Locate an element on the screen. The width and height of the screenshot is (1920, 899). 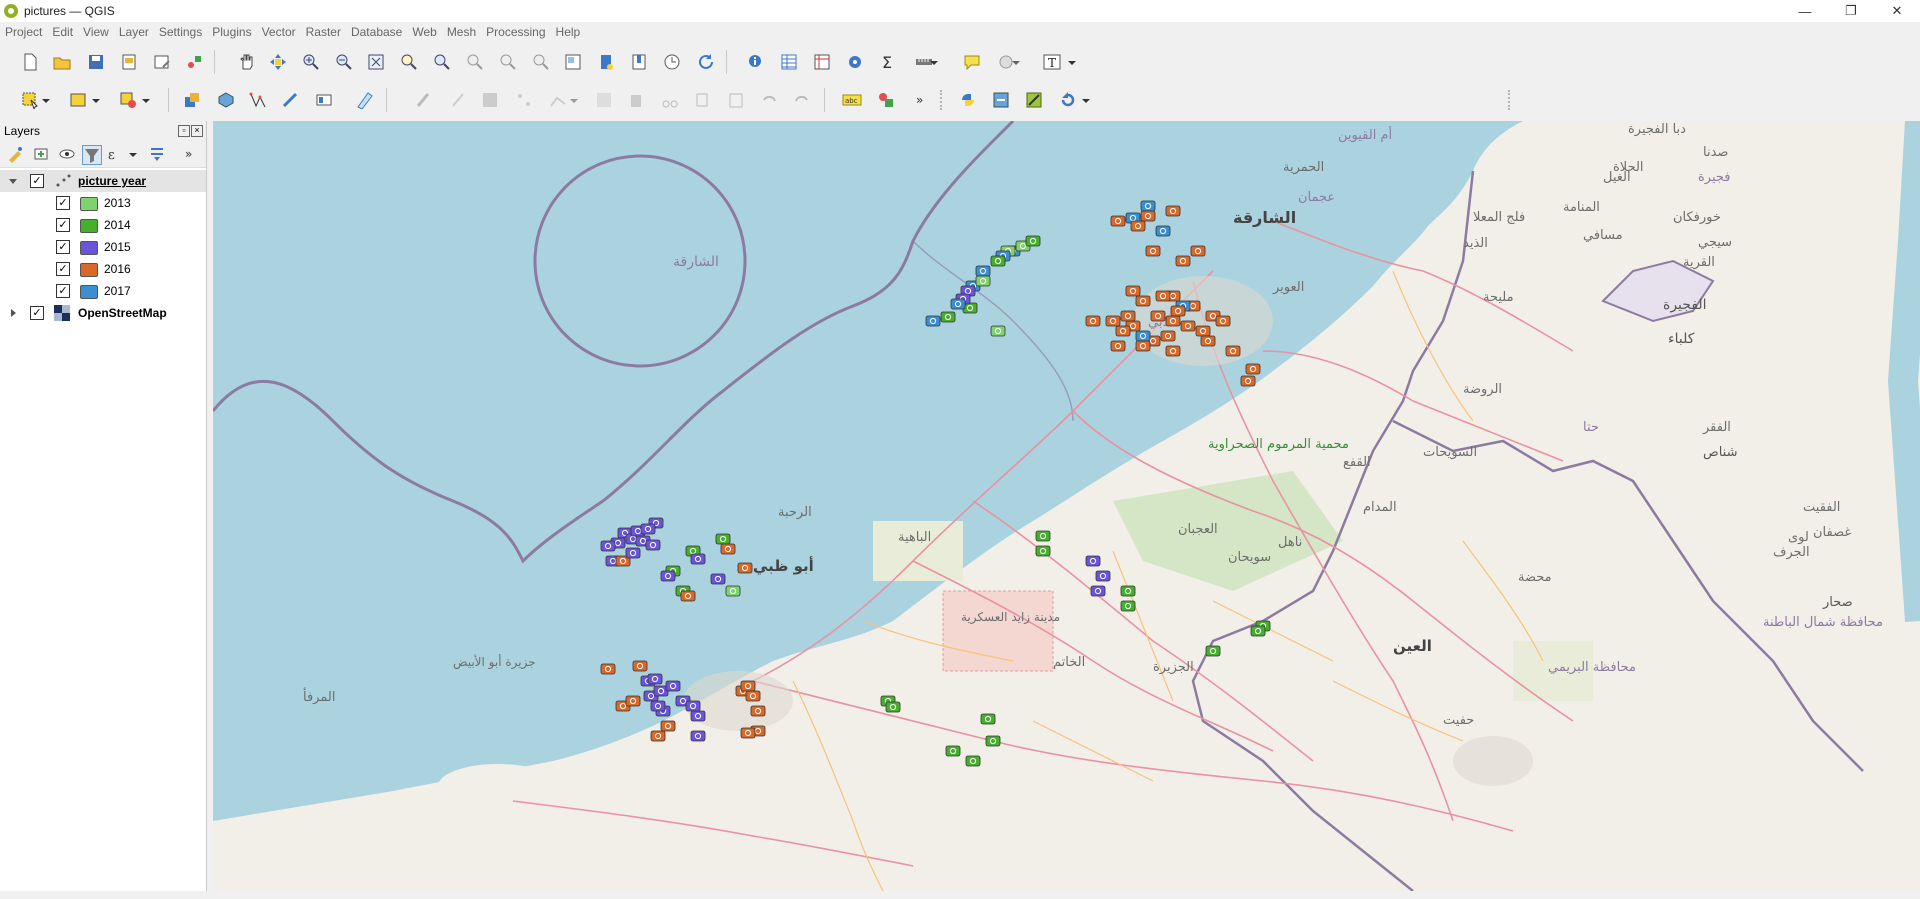
plugin-c-icon is located at coordinates (1068, 100).